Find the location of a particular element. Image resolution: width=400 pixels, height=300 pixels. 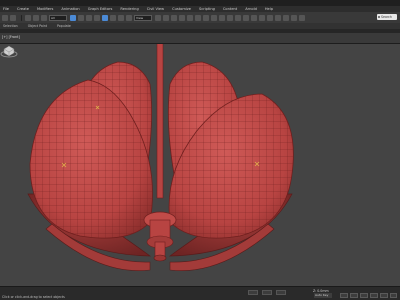

search-input: Search is located at coordinates (387, 17).